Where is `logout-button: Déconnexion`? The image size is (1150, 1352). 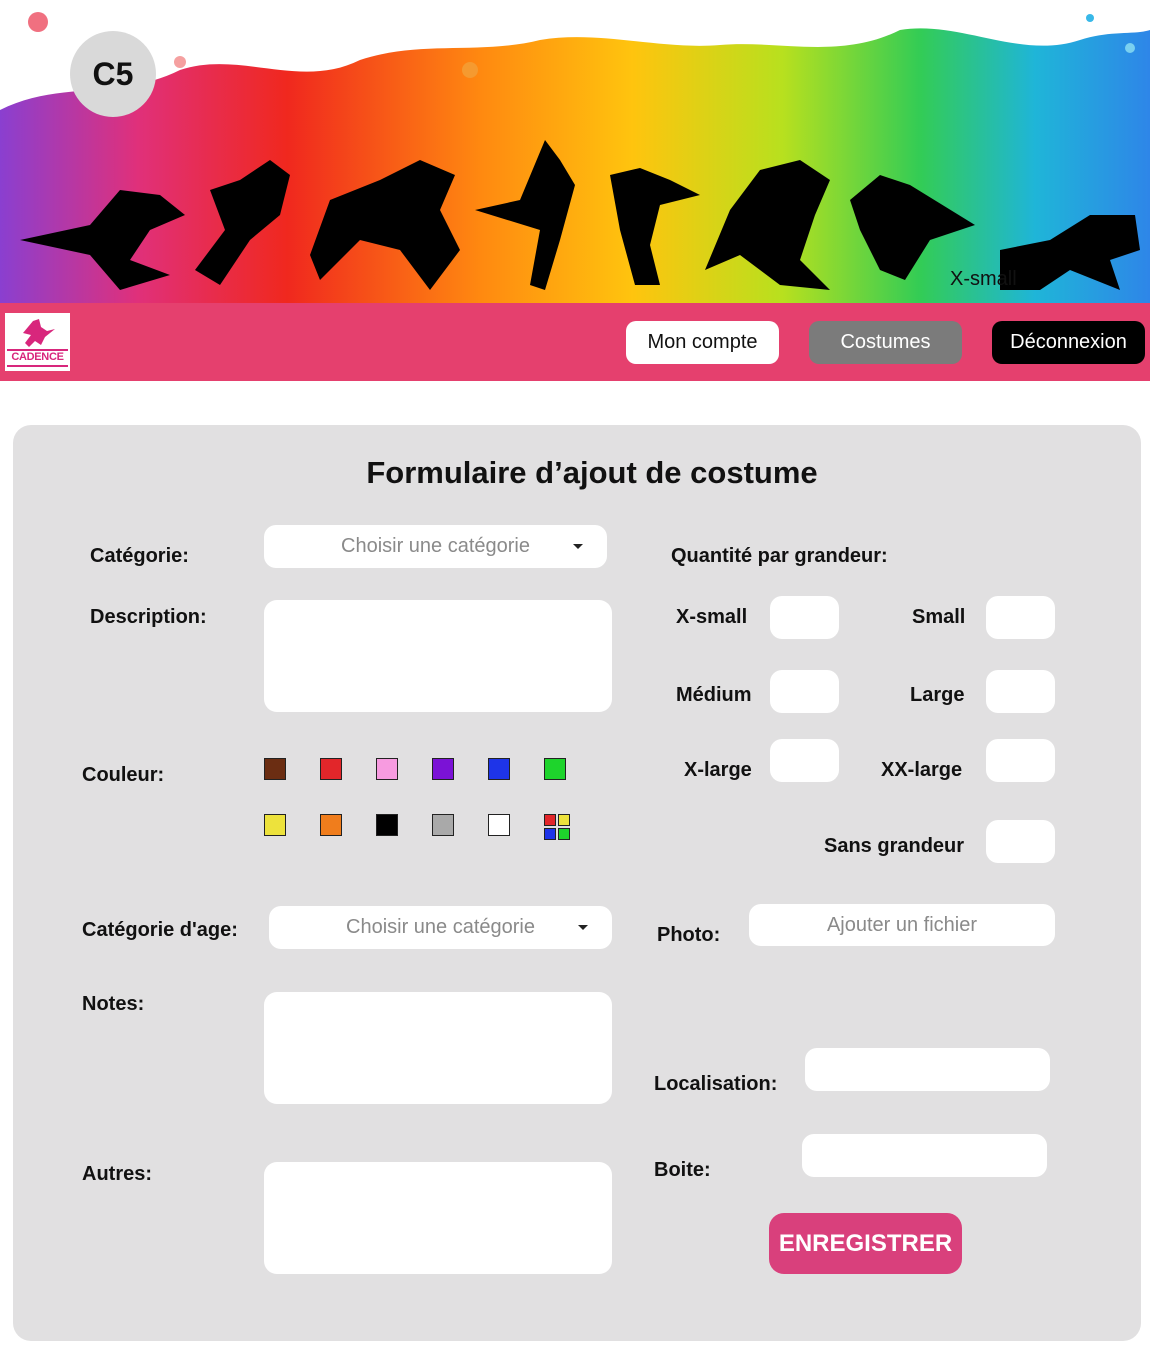 logout-button: Déconnexion is located at coordinates (1068, 342).